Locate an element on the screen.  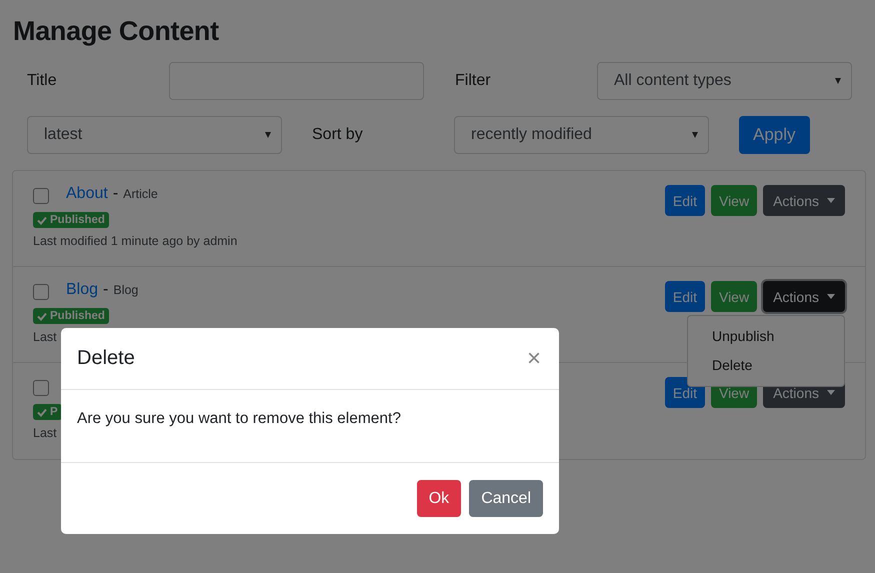
cancel-button: Cancel is located at coordinates (506, 498).